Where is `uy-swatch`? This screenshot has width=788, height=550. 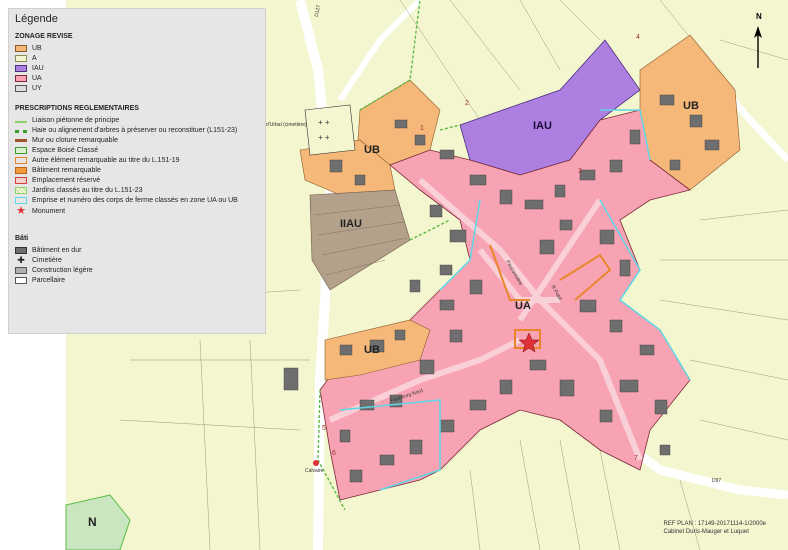 uy-swatch is located at coordinates (21, 88).